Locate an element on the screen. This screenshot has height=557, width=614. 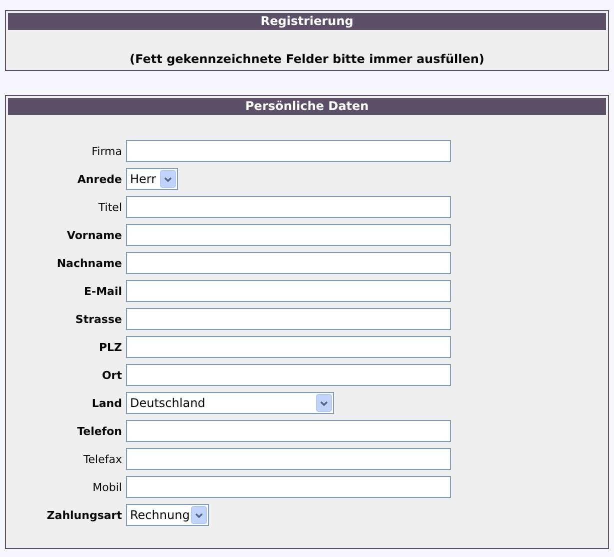
field-label: Firma is located at coordinates (107, 151).